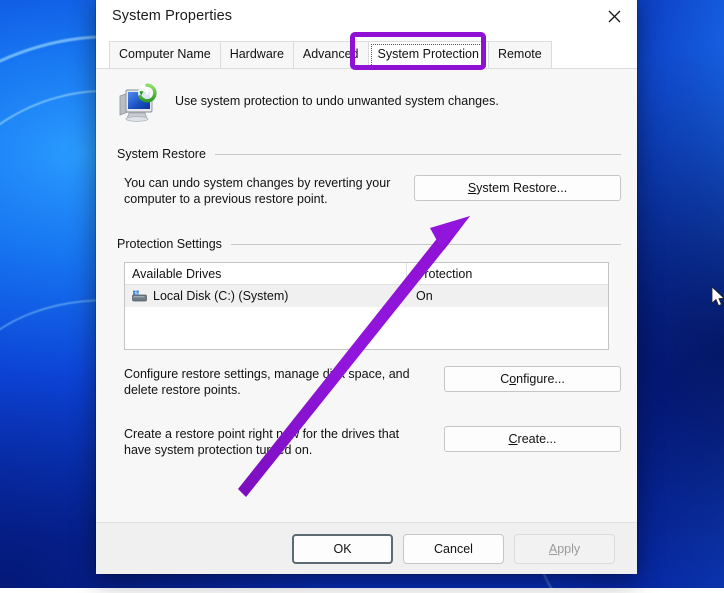  What do you see at coordinates (568, 549) in the screenshot?
I see `apply-button-label: pply` at bounding box center [568, 549].